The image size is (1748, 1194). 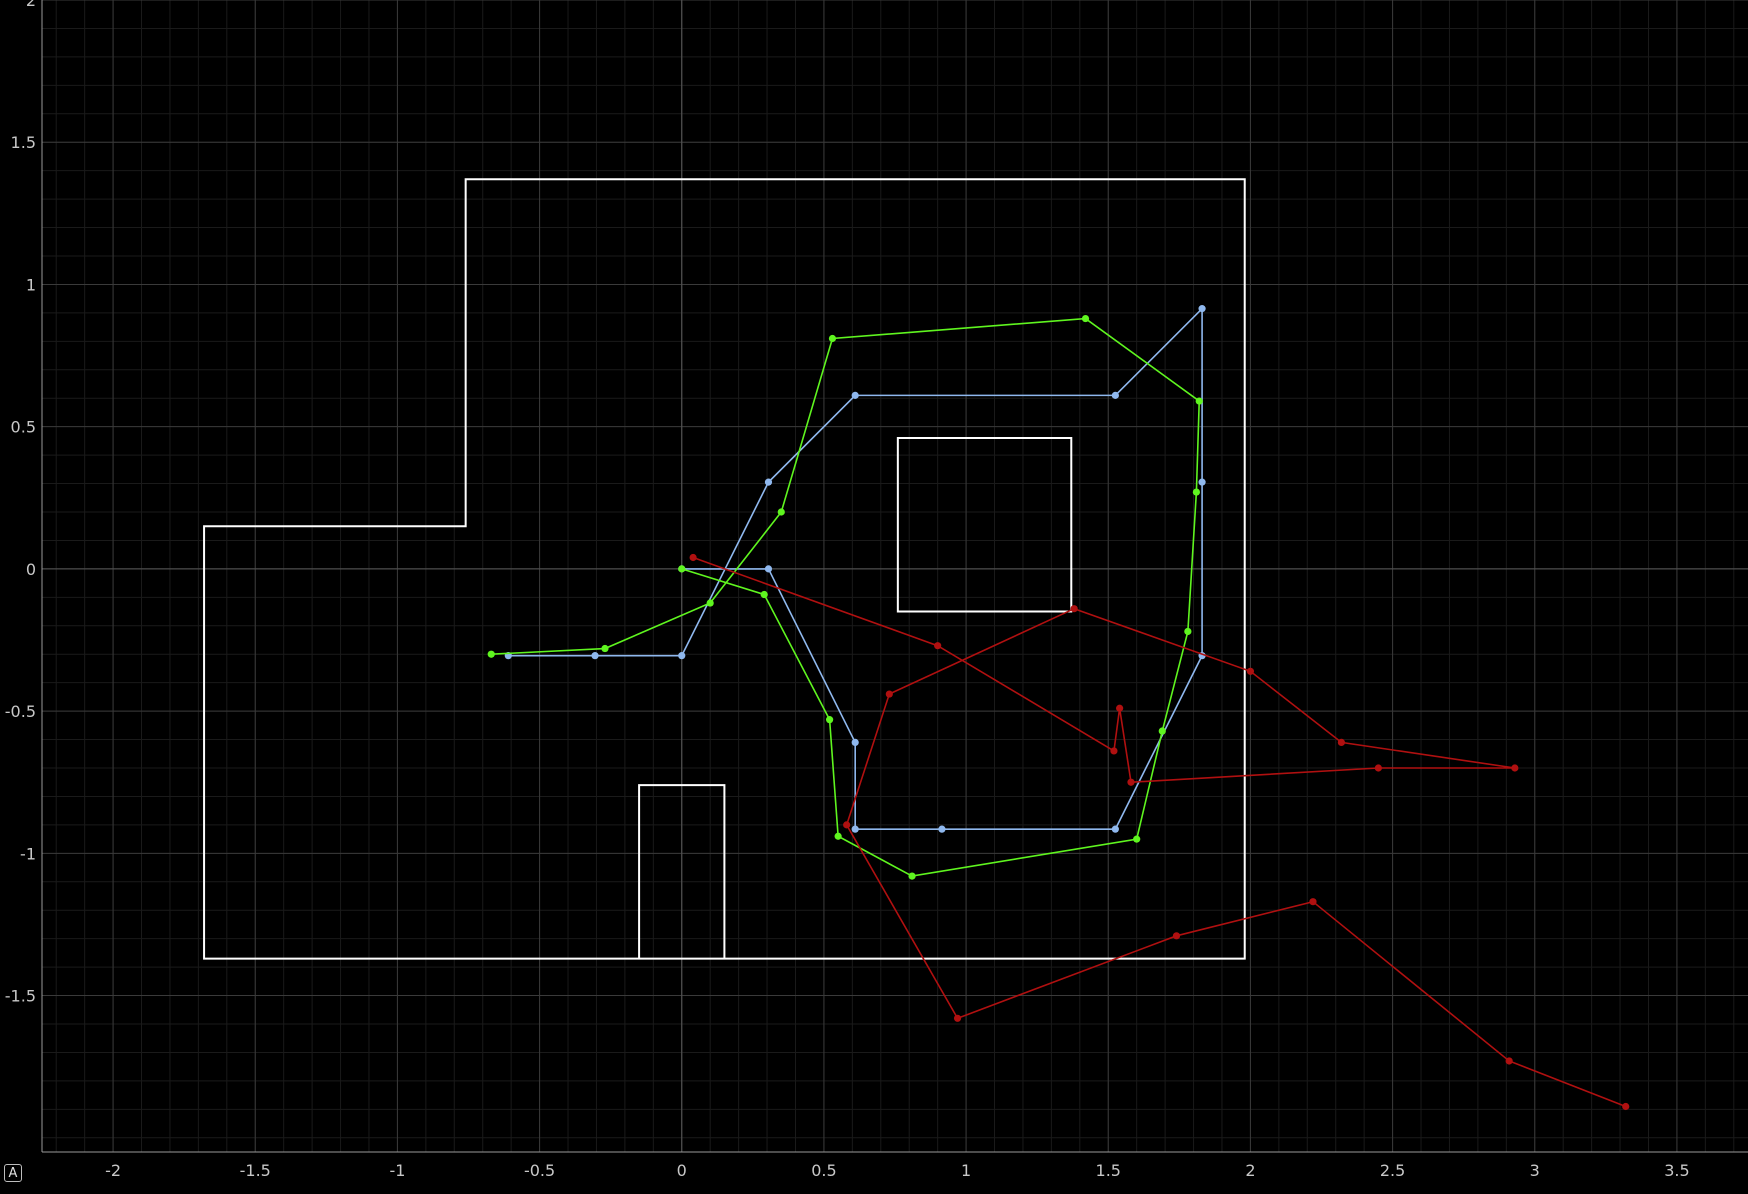 What do you see at coordinates (1250, 1170) in the screenshot?
I see `x-tick-label: 2` at bounding box center [1250, 1170].